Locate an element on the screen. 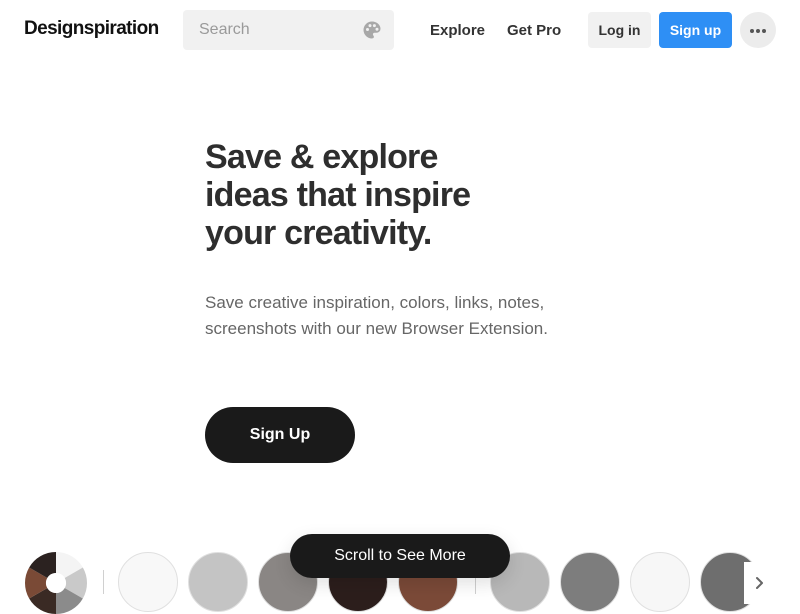 This screenshot has height=614, width=800. signup-button: Sign up is located at coordinates (695, 30).